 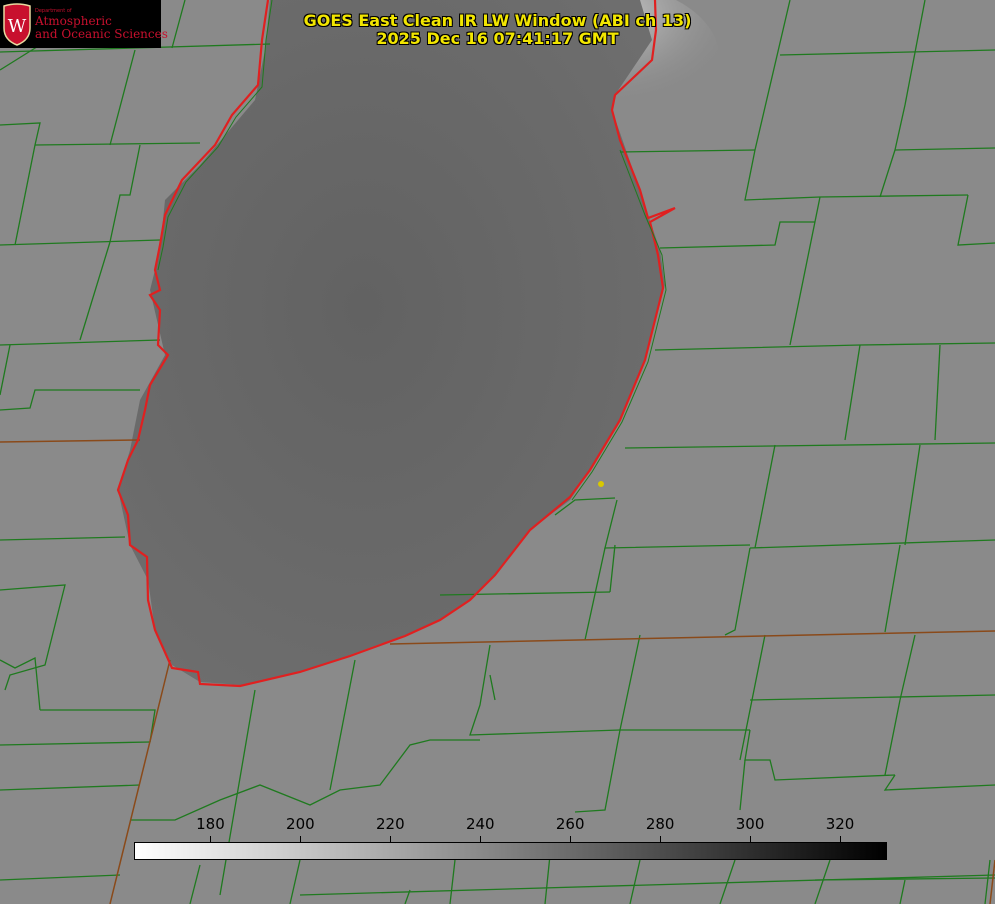 What do you see at coordinates (101, 34) in the screenshot?
I see `logo-line-oceanic: and Oceanic Sciences` at bounding box center [101, 34].